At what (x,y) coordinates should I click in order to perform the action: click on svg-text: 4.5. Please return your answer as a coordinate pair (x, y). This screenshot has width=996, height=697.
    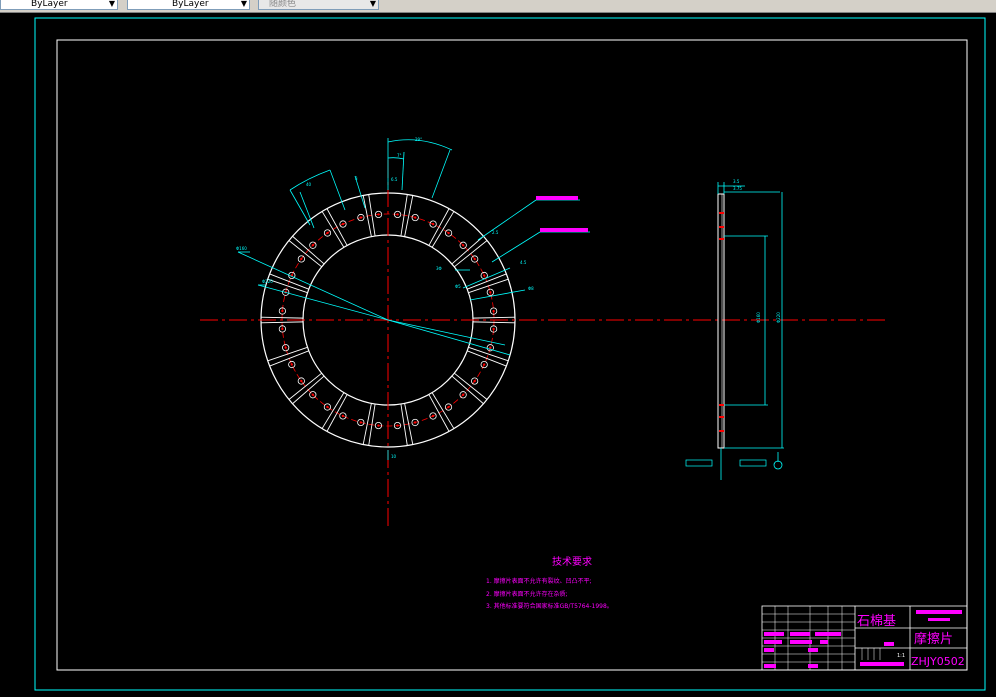
    Looking at the image, I should click on (523, 262).